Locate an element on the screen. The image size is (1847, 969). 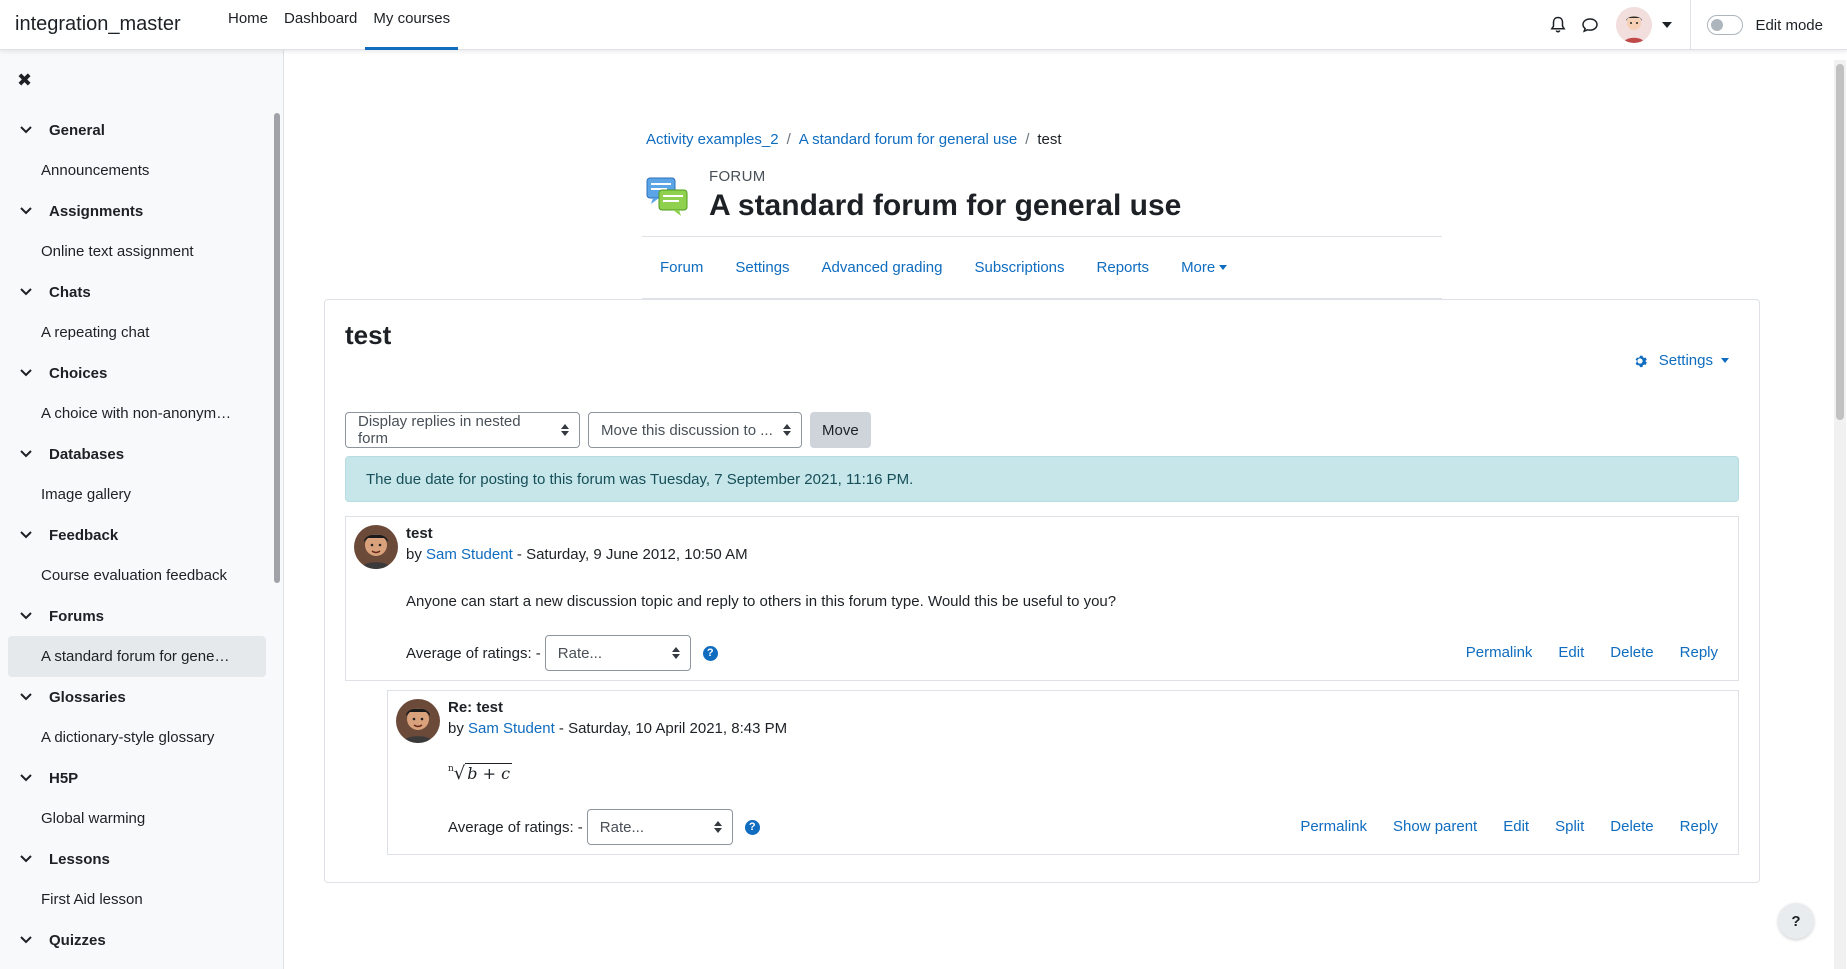
user-menu is located at coordinates (1644, 25).